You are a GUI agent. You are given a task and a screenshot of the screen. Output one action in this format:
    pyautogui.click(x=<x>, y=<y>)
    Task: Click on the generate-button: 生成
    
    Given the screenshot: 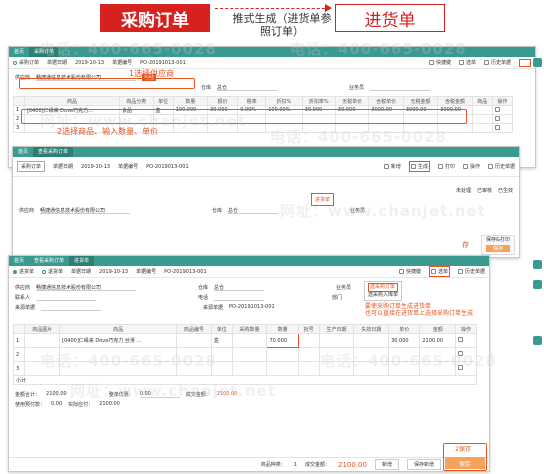 What is the action you would take?
    pyautogui.click(x=419, y=166)
    